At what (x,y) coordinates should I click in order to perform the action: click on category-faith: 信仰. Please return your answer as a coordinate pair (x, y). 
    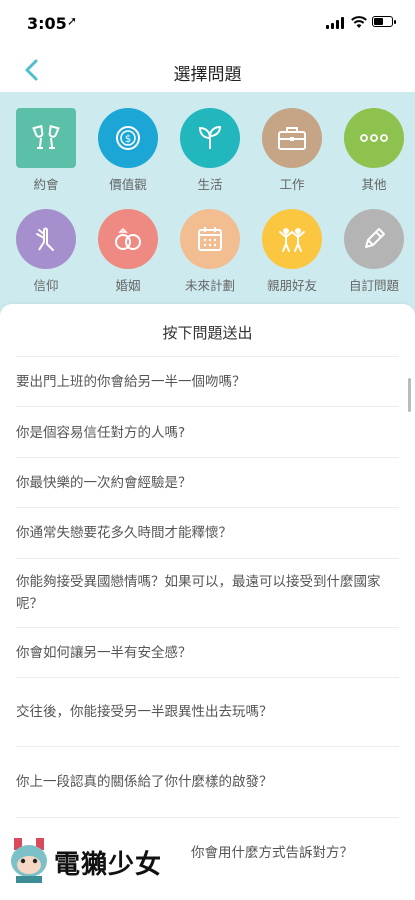
    Looking at the image, I should click on (46, 251).